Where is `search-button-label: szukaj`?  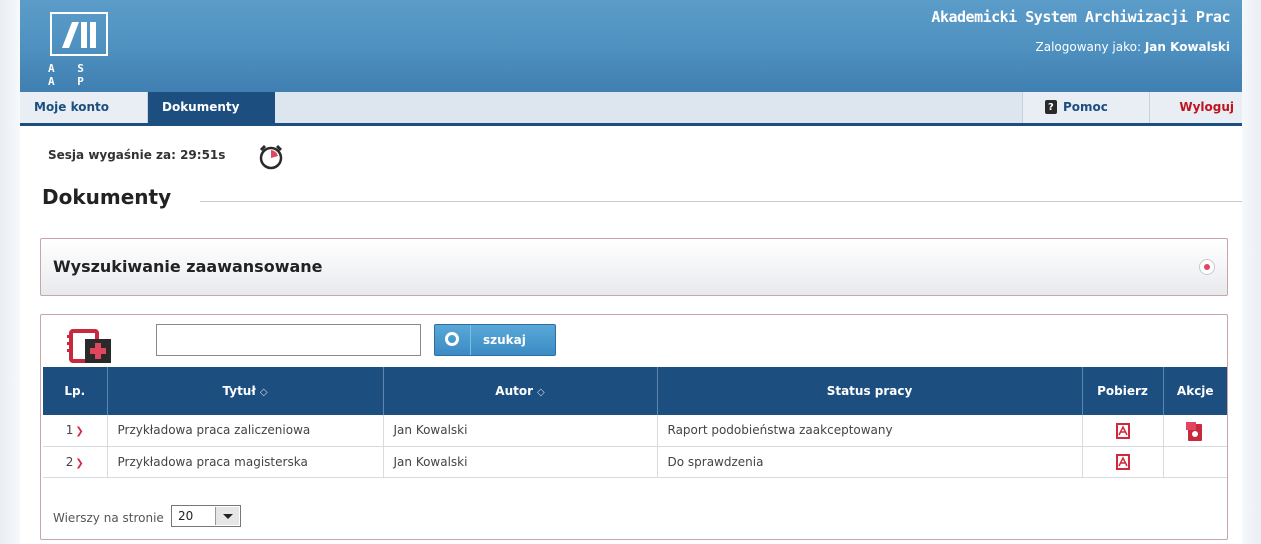
search-button-label: szukaj is located at coordinates (504, 340).